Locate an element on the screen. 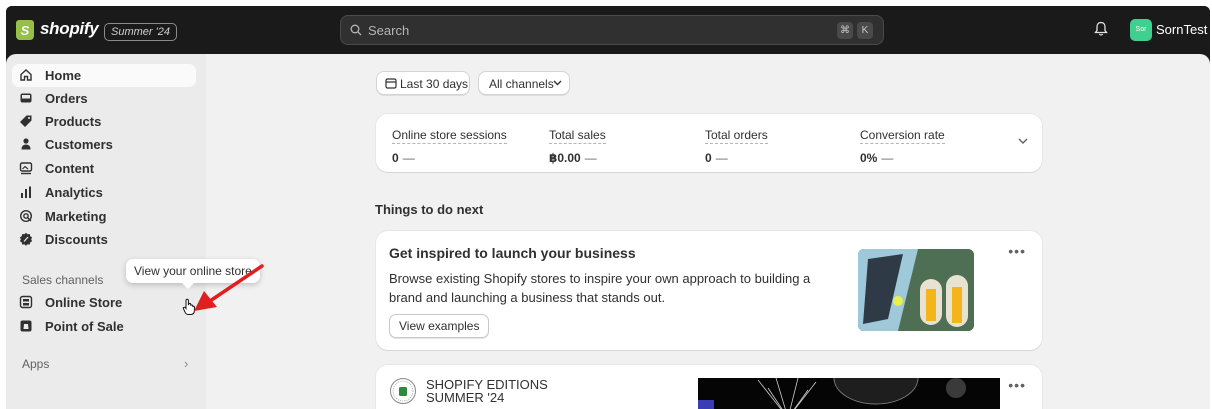 The width and height of the screenshot is (1212, 409). promo-illustration is located at coordinates (916, 290).